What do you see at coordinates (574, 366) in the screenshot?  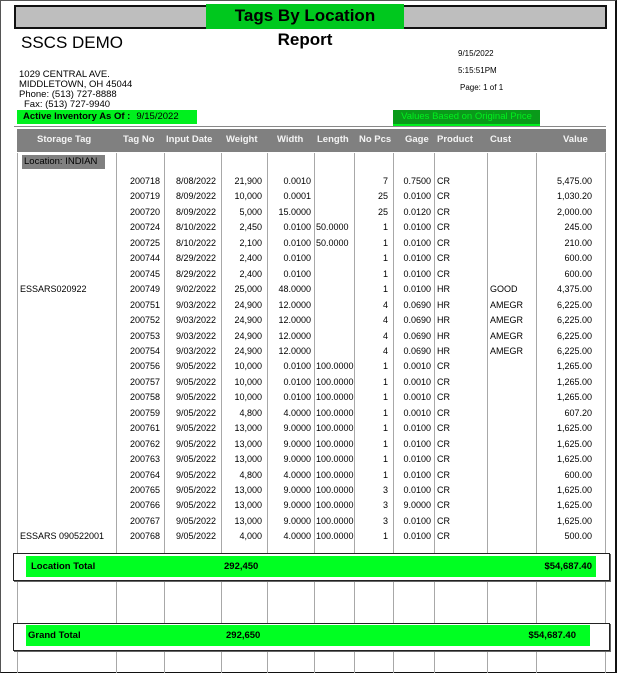 I see `cell-value: 1,265.00` at bounding box center [574, 366].